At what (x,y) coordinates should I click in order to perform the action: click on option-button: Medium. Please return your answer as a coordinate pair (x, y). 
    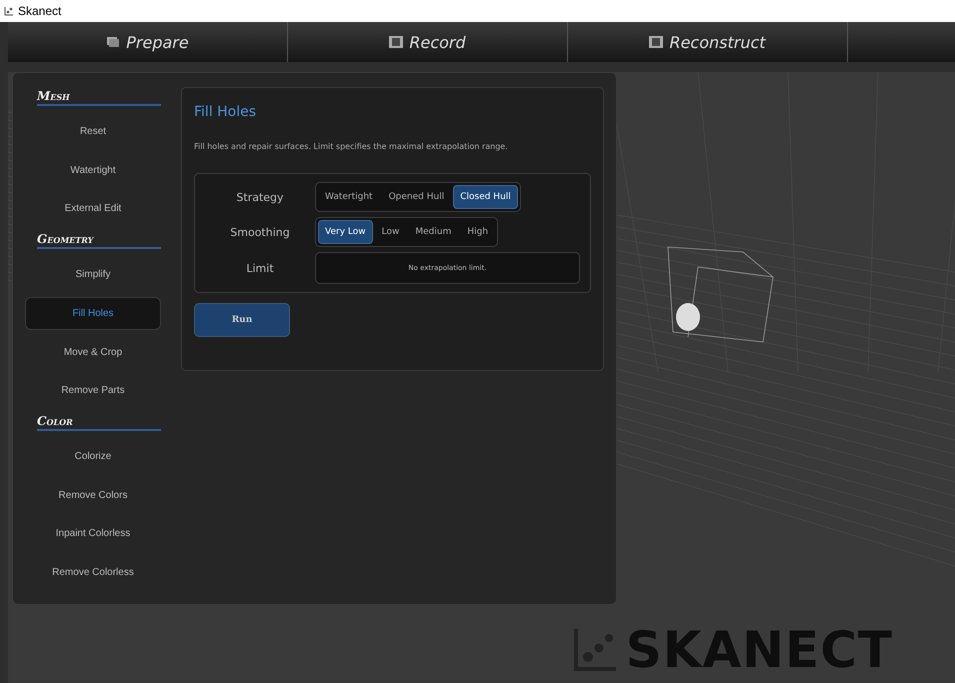
    Looking at the image, I should click on (433, 232).